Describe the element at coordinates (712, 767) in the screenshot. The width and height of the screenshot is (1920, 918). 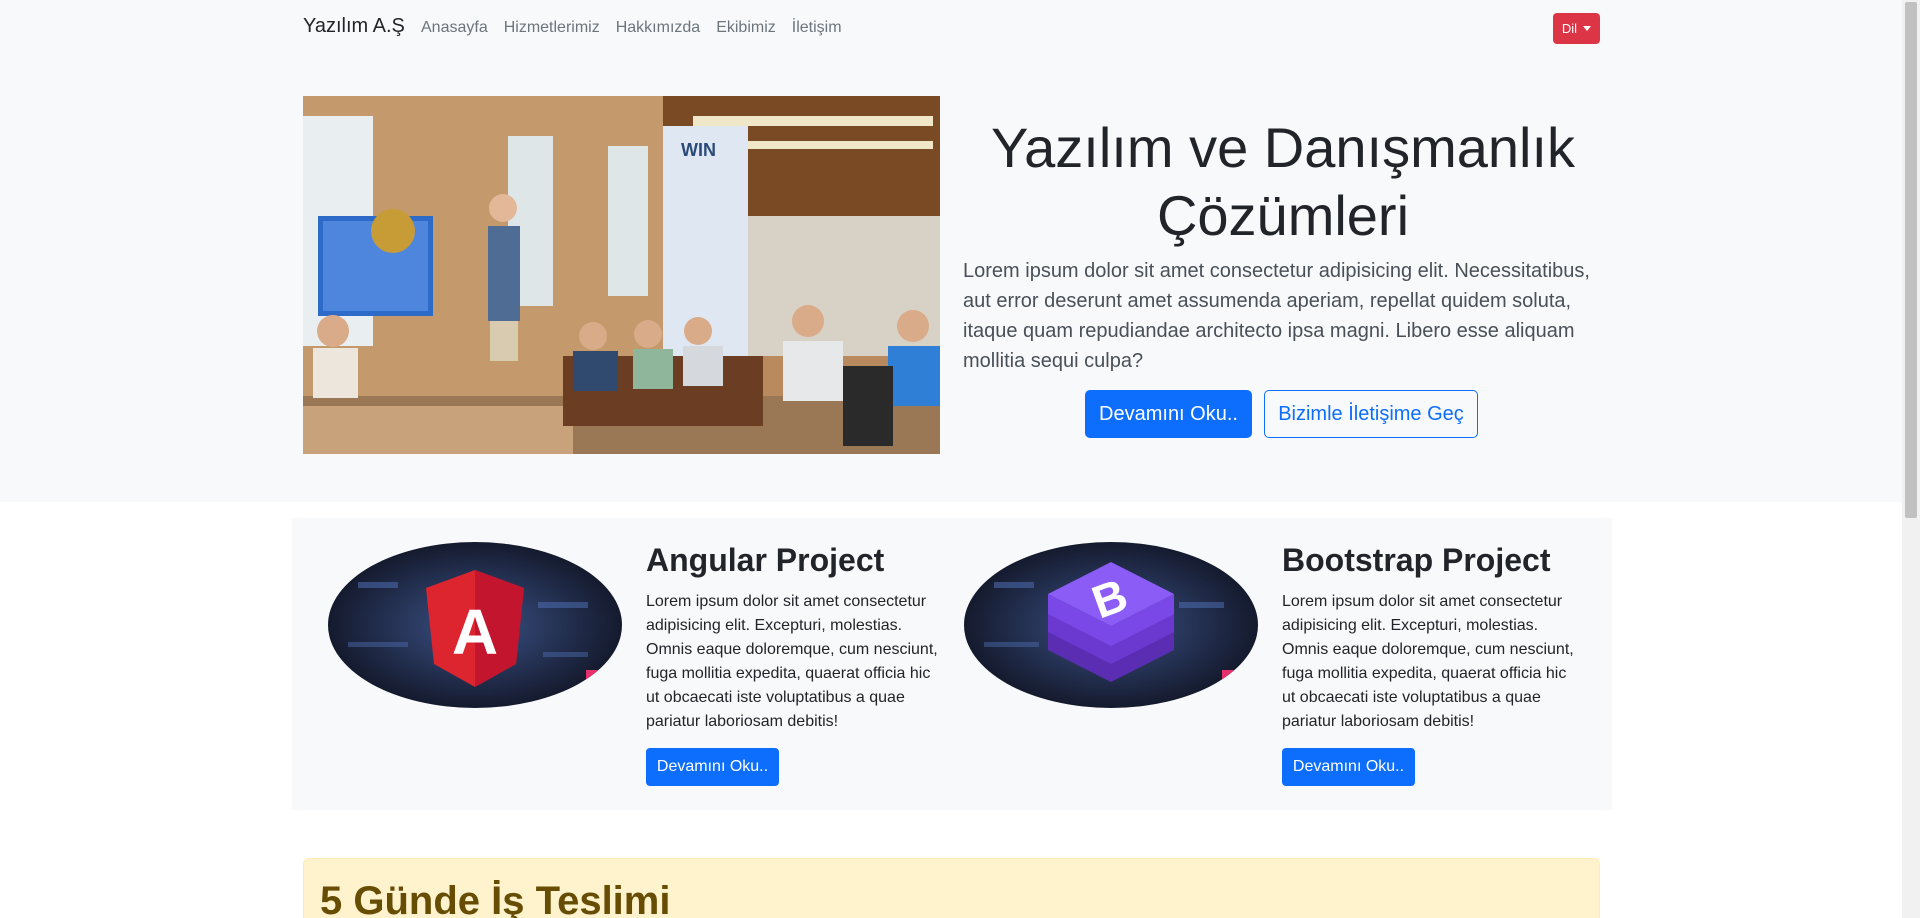
I see `angular-read-more-button: Devamını Oku..` at that location.